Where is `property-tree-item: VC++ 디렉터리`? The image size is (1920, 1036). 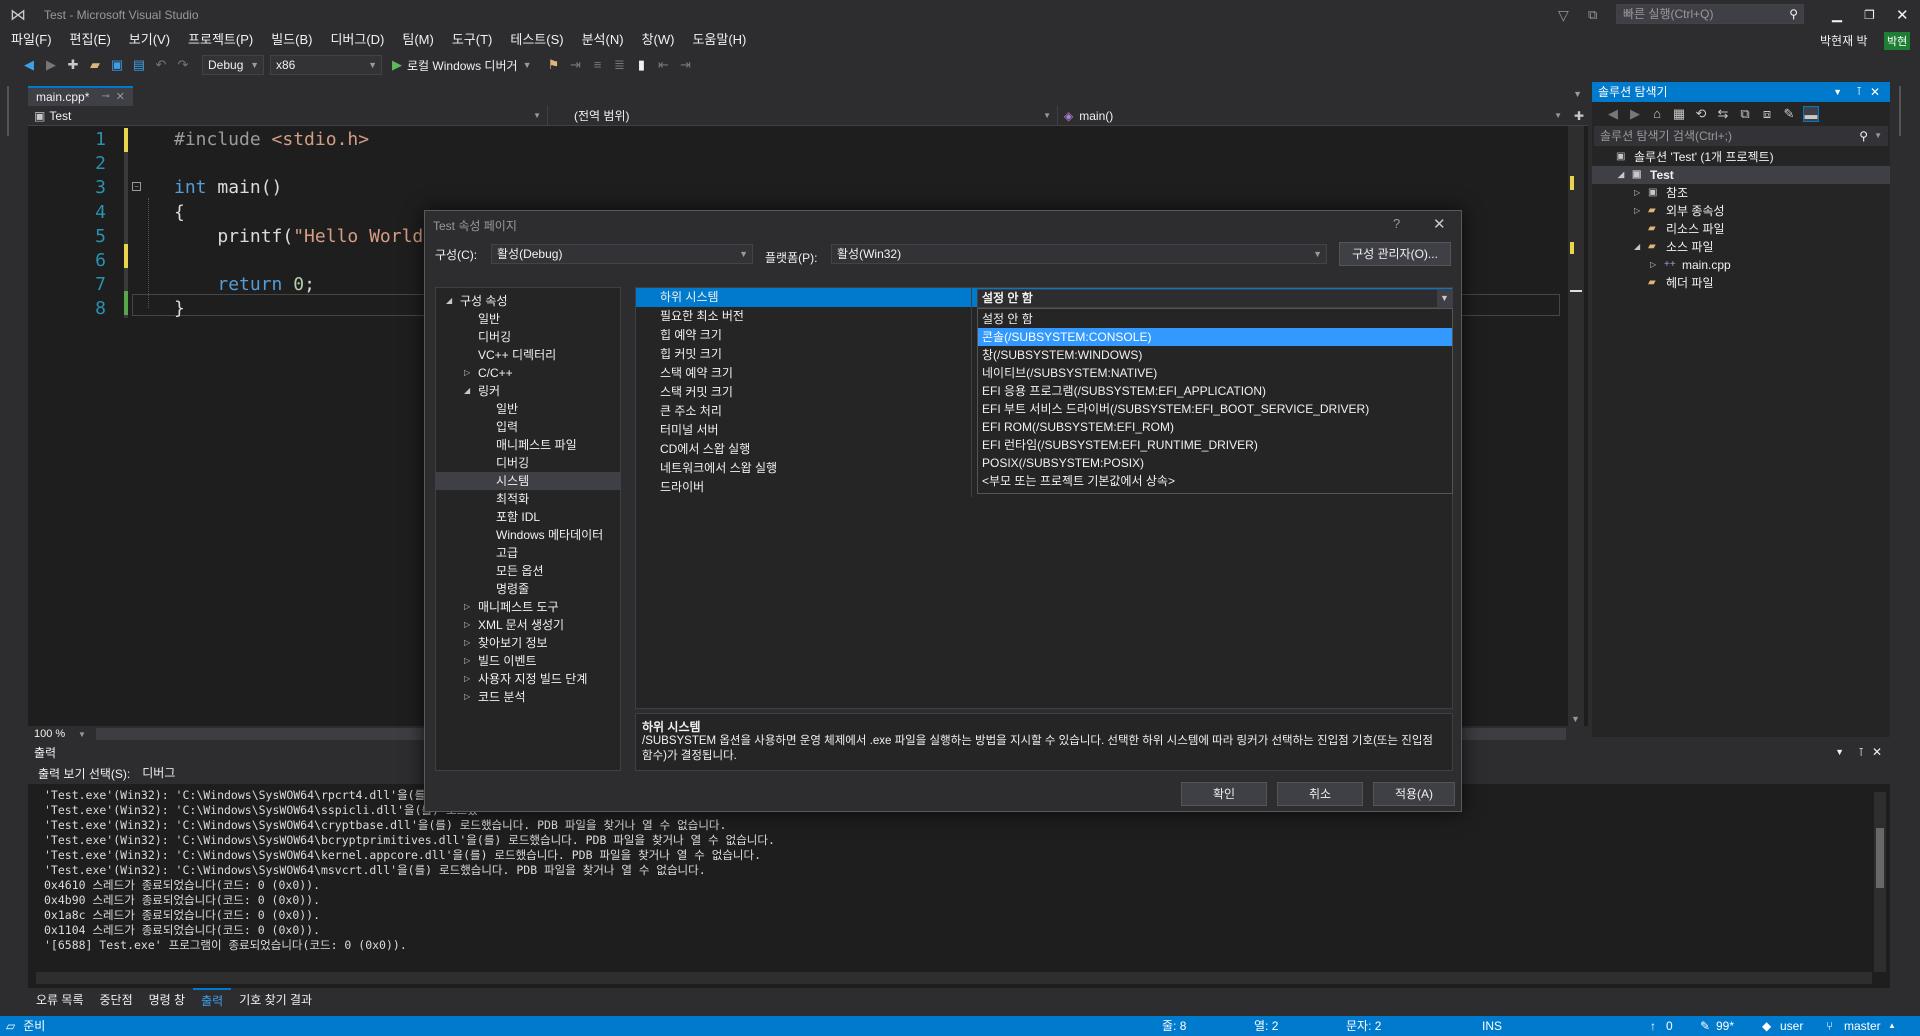 property-tree-item: VC++ 디렉터리 is located at coordinates (528, 355).